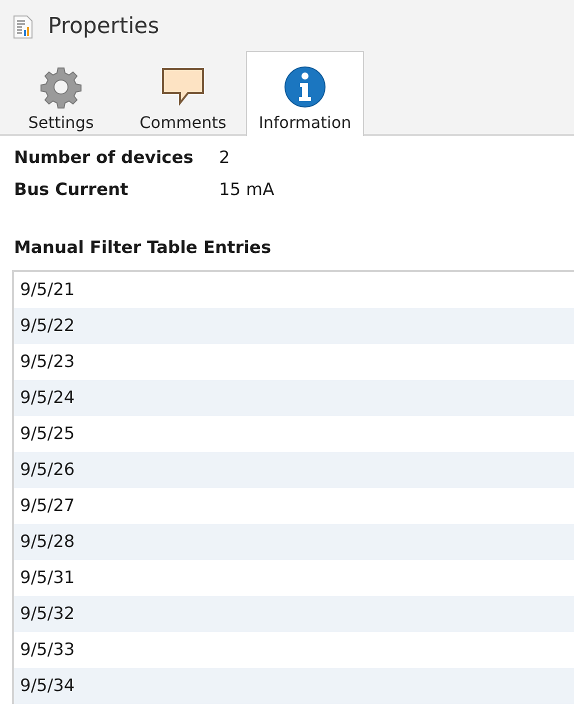 Image resolution: width=574 pixels, height=714 pixels. What do you see at coordinates (294, 542) in the screenshot?
I see `table-row: 9/5/28` at bounding box center [294, 542].